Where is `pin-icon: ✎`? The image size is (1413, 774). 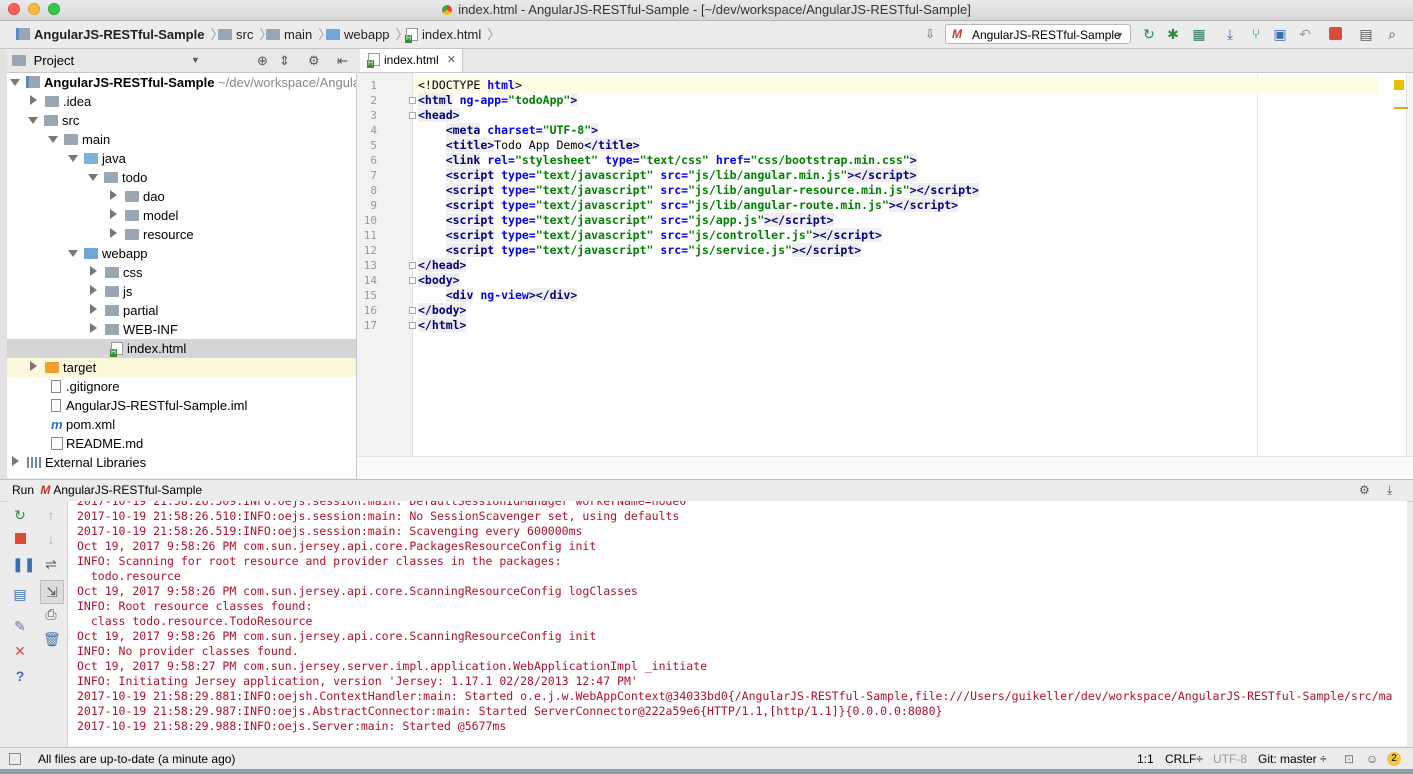 pin-icon: ✎ is located at coordinates (20, 626).